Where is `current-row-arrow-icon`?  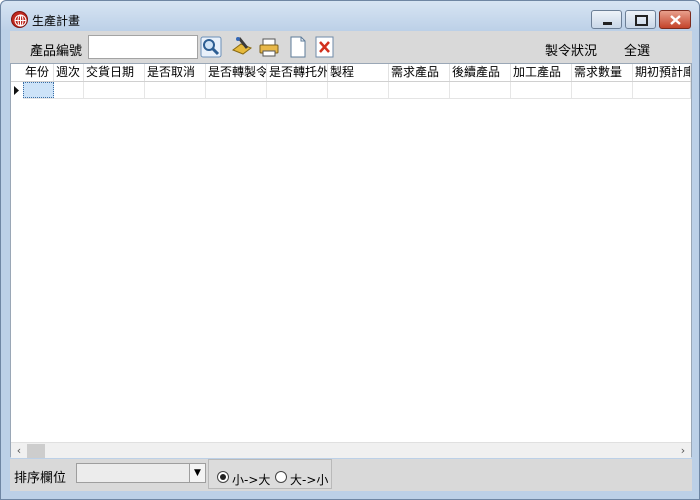 current-row-arrow-icon is located at coordinates (17, 90).